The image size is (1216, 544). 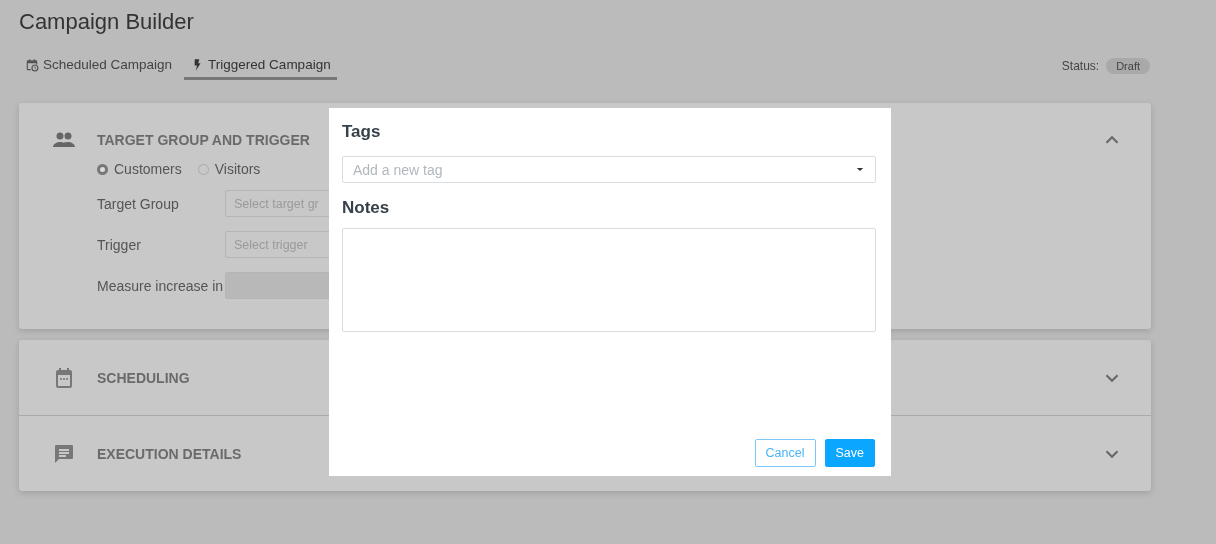 What do you see at coordinates (203, 140) in the screenshot?
I see `section-title: TARGET GROUP AND TRIGGER` at bounding box center [203, 140].